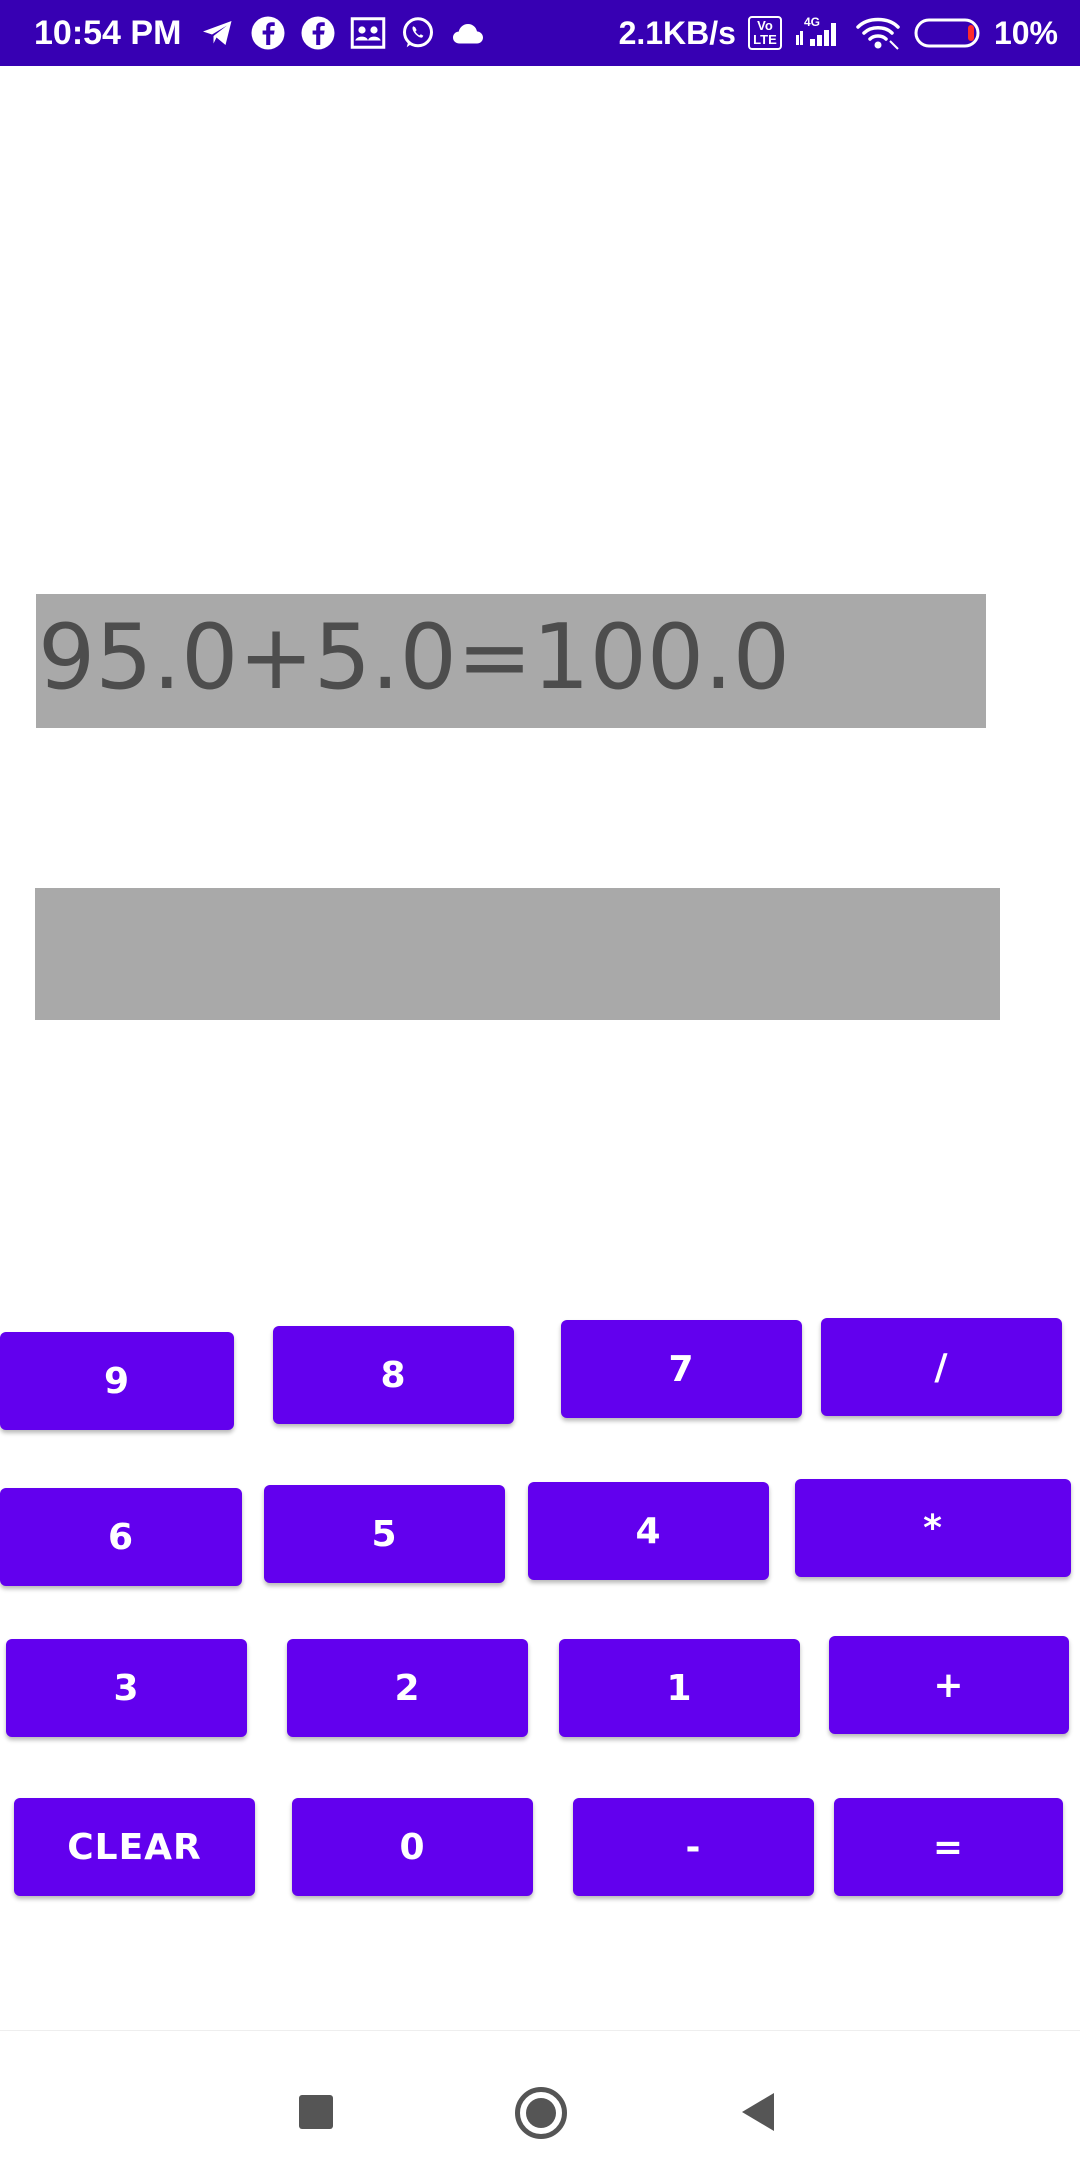 The image size is (1080, 2160). I want to click on key-4: 4, so click(648, 1531).